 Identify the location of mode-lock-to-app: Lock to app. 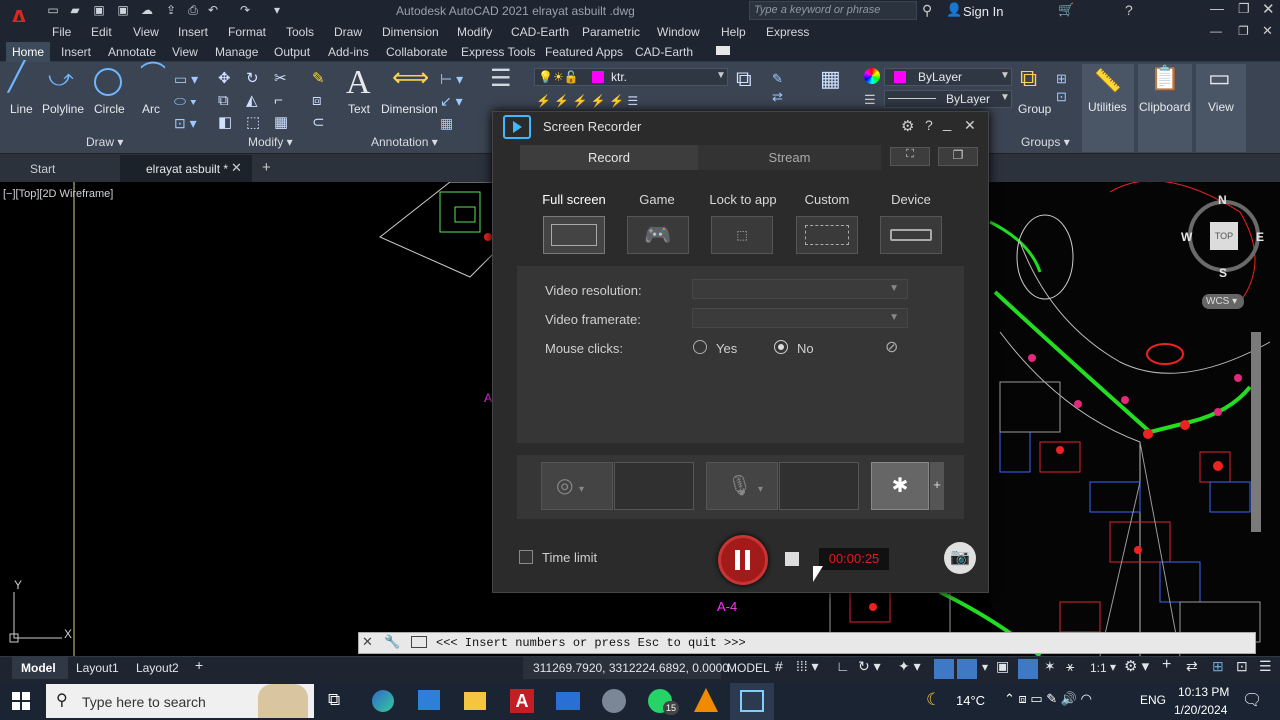
(743, 199).